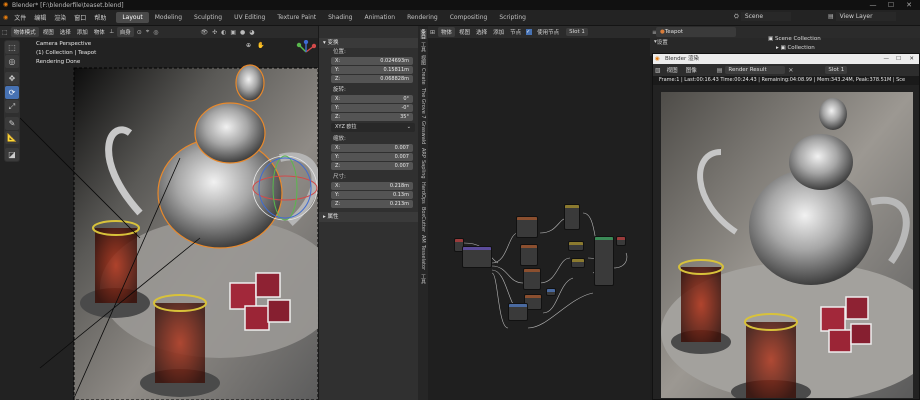 The image size is (920, 400). Describe the element at coordinates (204, 32) in the screenshot. I see `visibility-icon: 👁` at that location.